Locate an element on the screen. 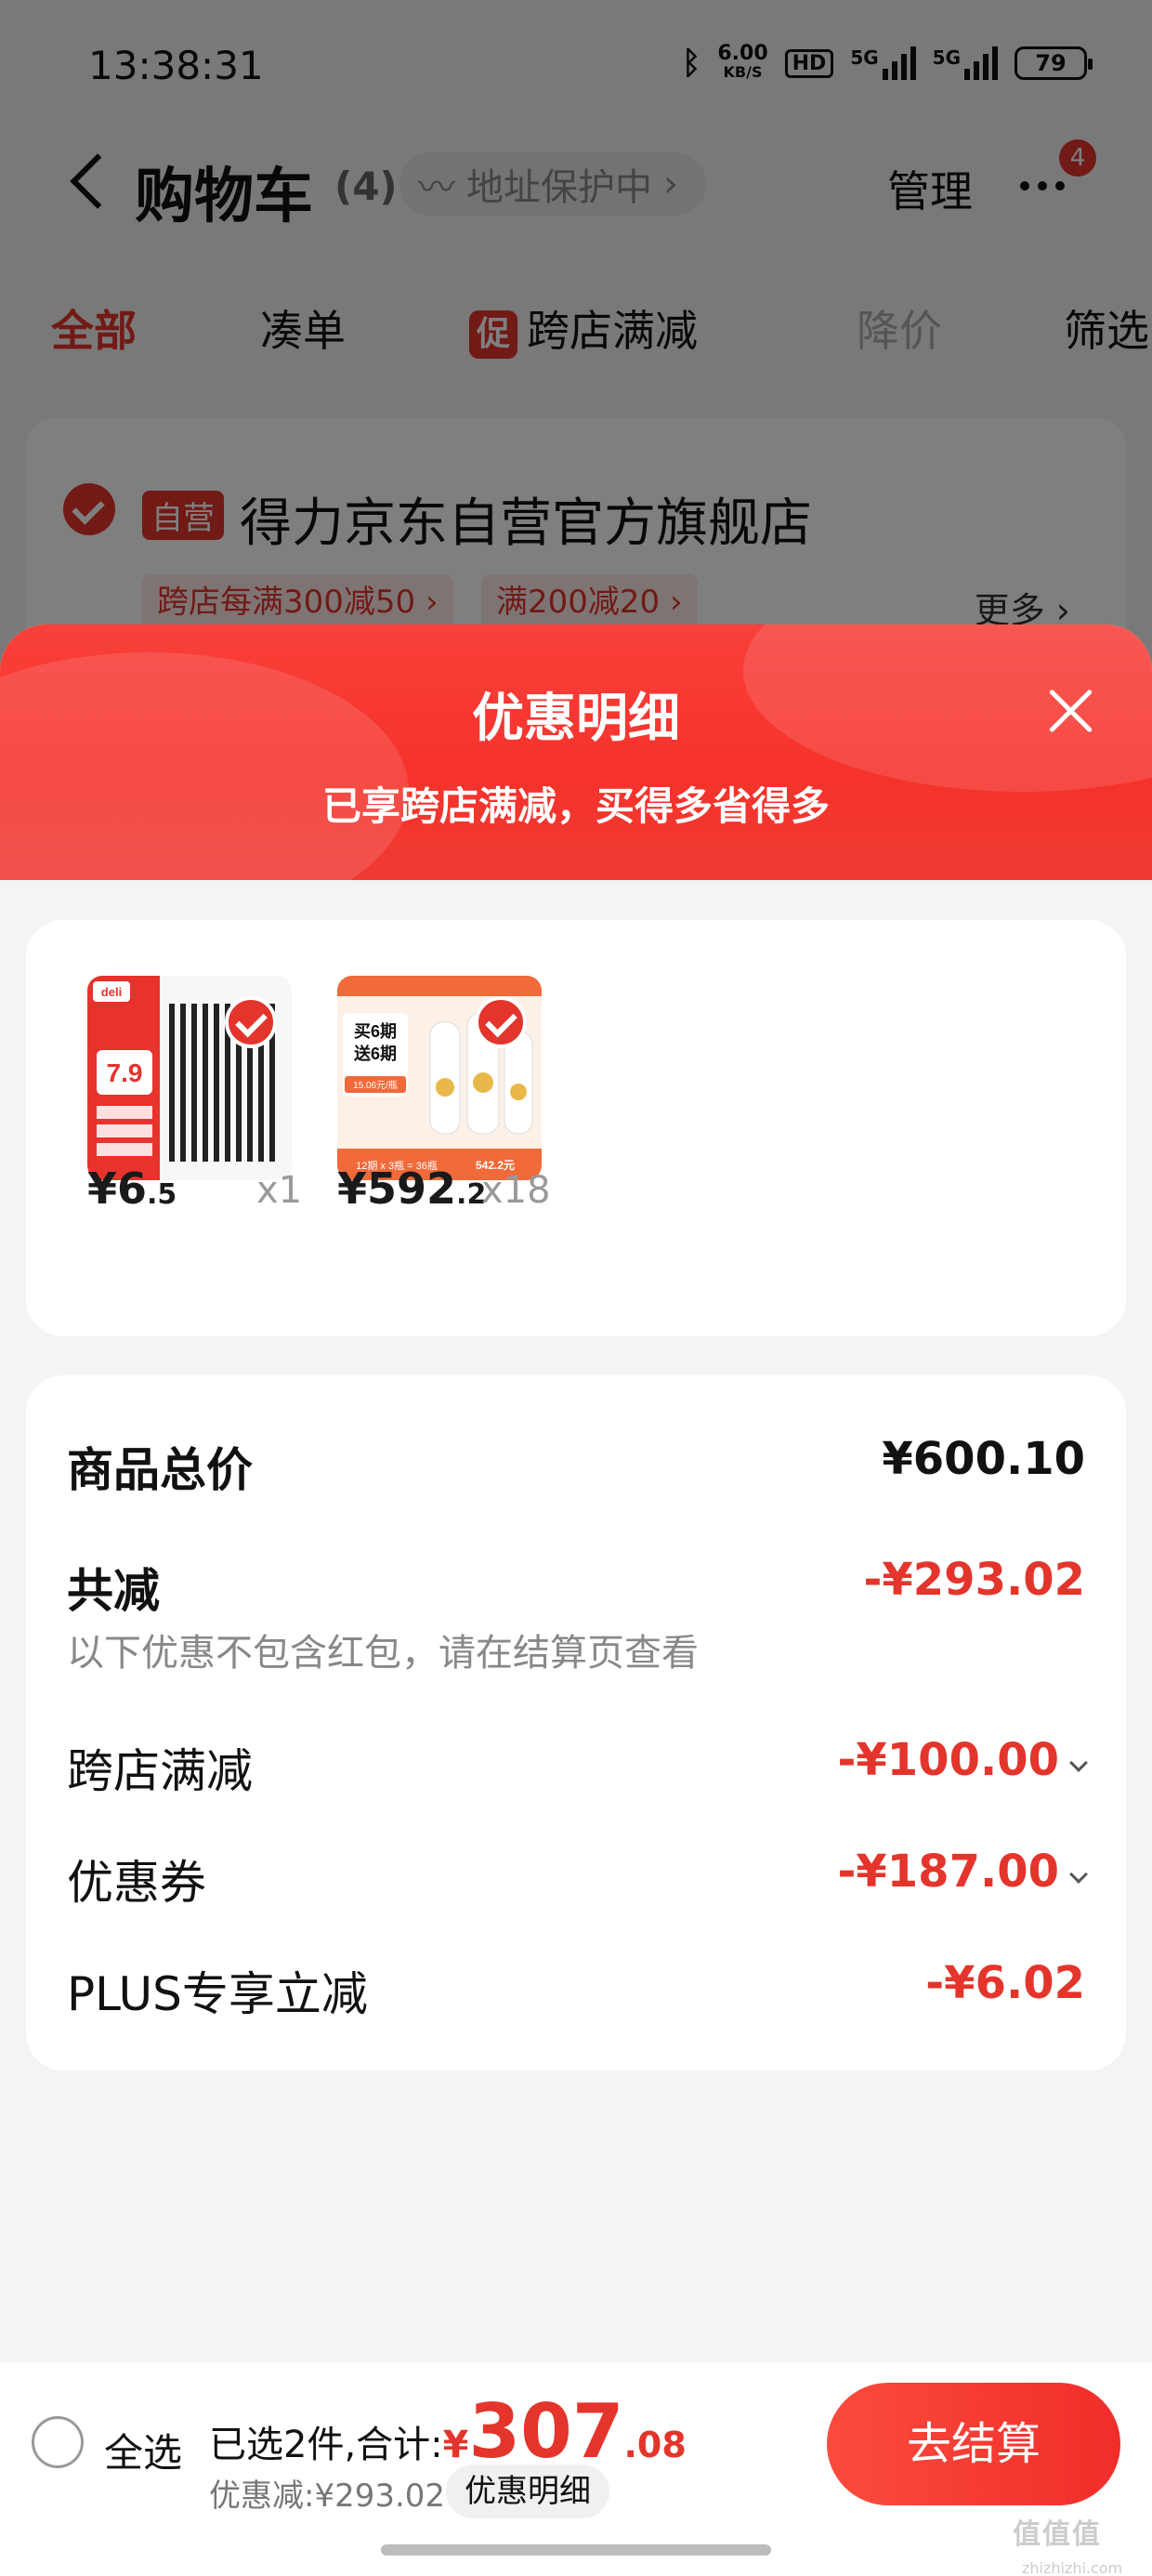  product-item: deli 7.9 is located at coordinates (194, 1078).